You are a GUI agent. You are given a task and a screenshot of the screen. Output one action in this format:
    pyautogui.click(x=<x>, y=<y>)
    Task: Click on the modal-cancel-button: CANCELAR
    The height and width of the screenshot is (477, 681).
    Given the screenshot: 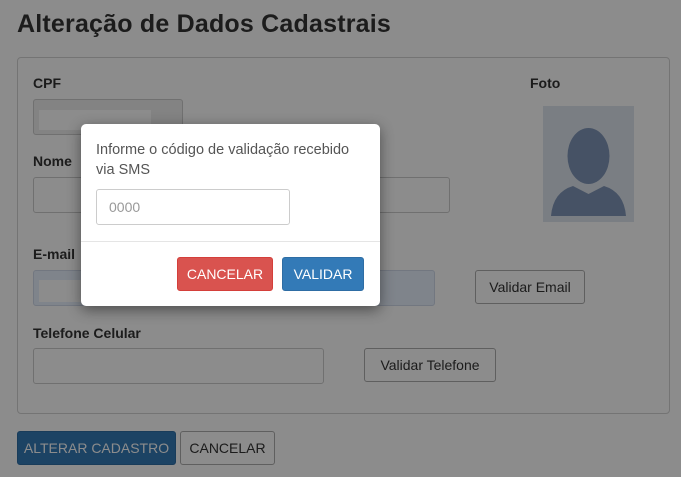 What is the action you would take?
    pyautogui.click(x=225, y=274)
    